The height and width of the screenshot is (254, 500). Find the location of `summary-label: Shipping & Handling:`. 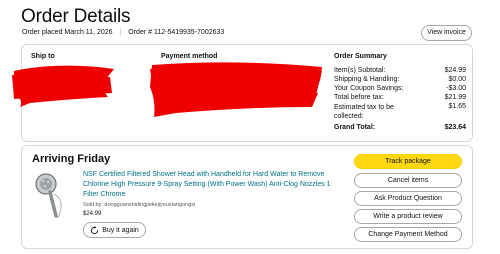

summary-label: Shipping & Handling: is located at coordinates (367, 79).